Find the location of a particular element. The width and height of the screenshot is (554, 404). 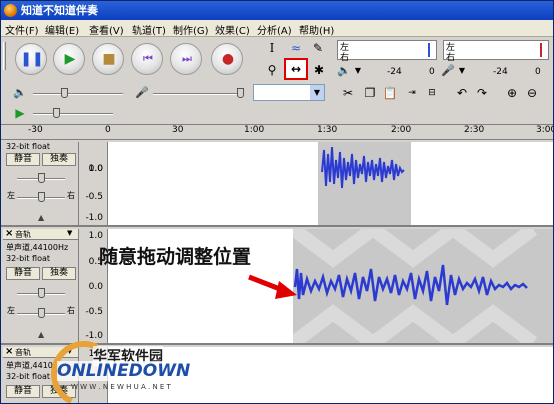

annotation-arrow is located at coordinates (272, 286).